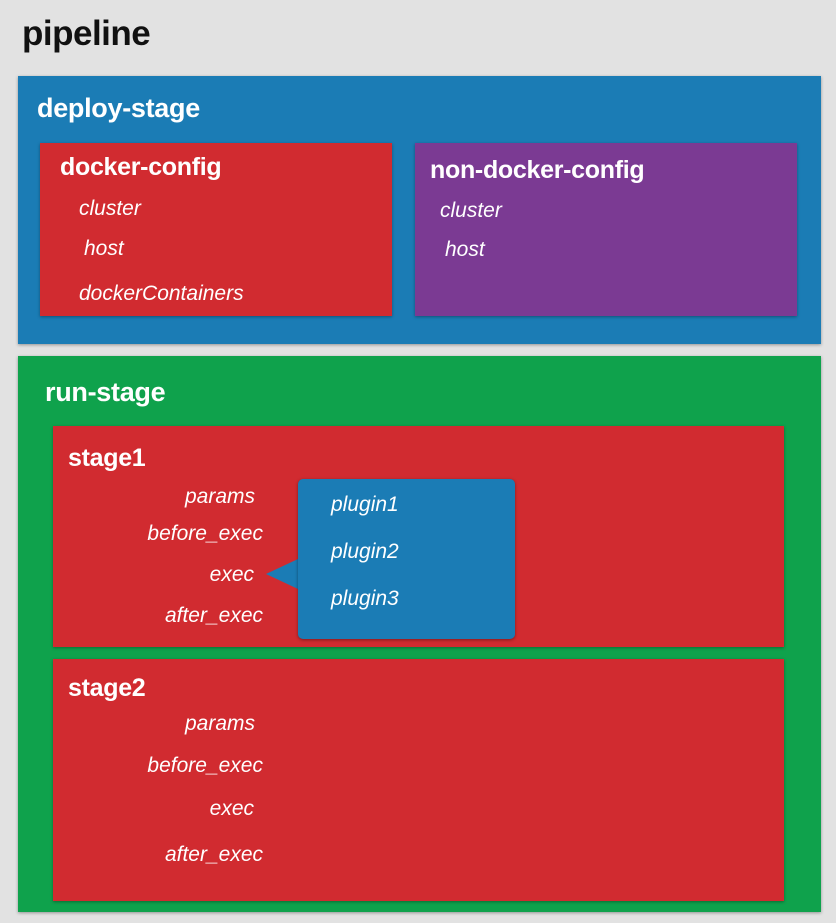 This screenshot has height=923, width=836. I want to click on stage1-field-params: params, so click(219, 496).